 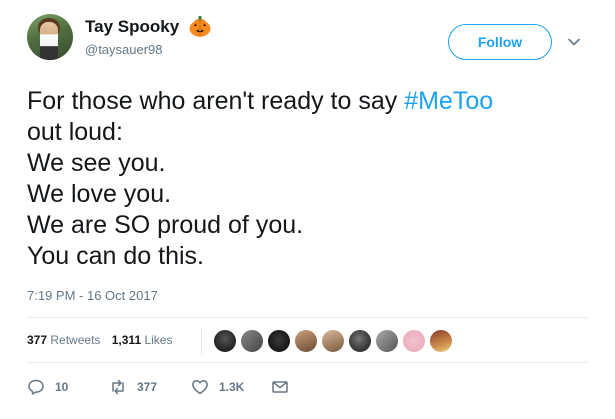 What do you see at coordinates (92, 295) in the screenshot?
I see `tweet-timestamp: 7:19 PM - 16 Oct 2017` at bounding box center [92, 295].